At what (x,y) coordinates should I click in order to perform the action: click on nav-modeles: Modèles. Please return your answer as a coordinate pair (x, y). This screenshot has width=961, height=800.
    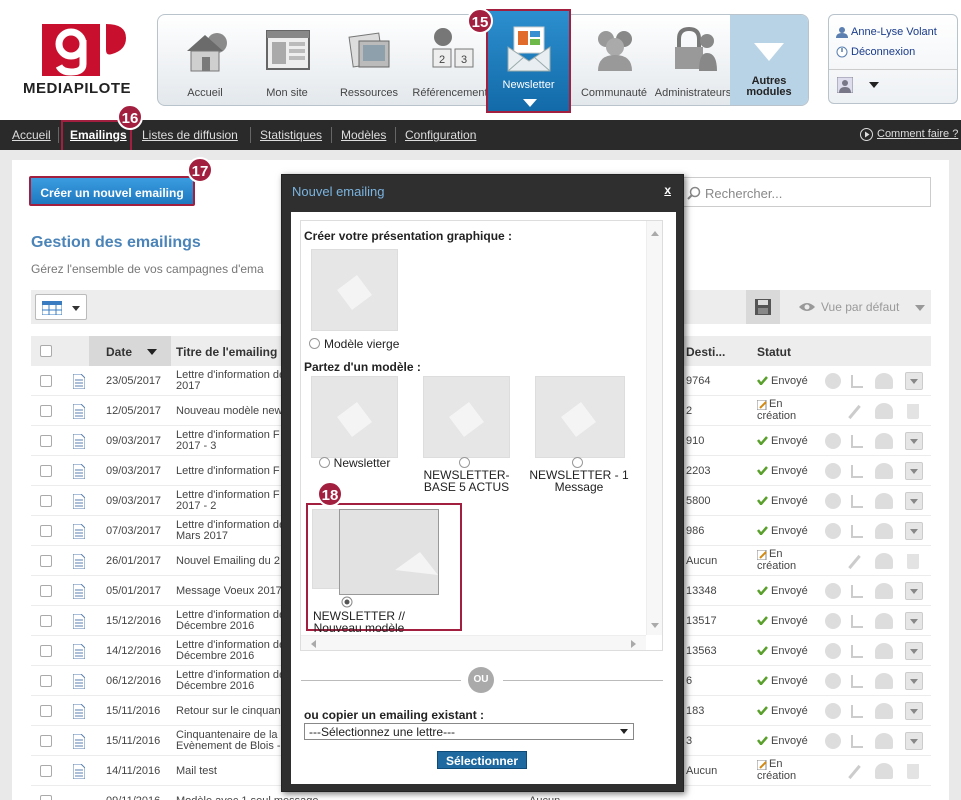
    Looking at the image, I should click on (363, 135).